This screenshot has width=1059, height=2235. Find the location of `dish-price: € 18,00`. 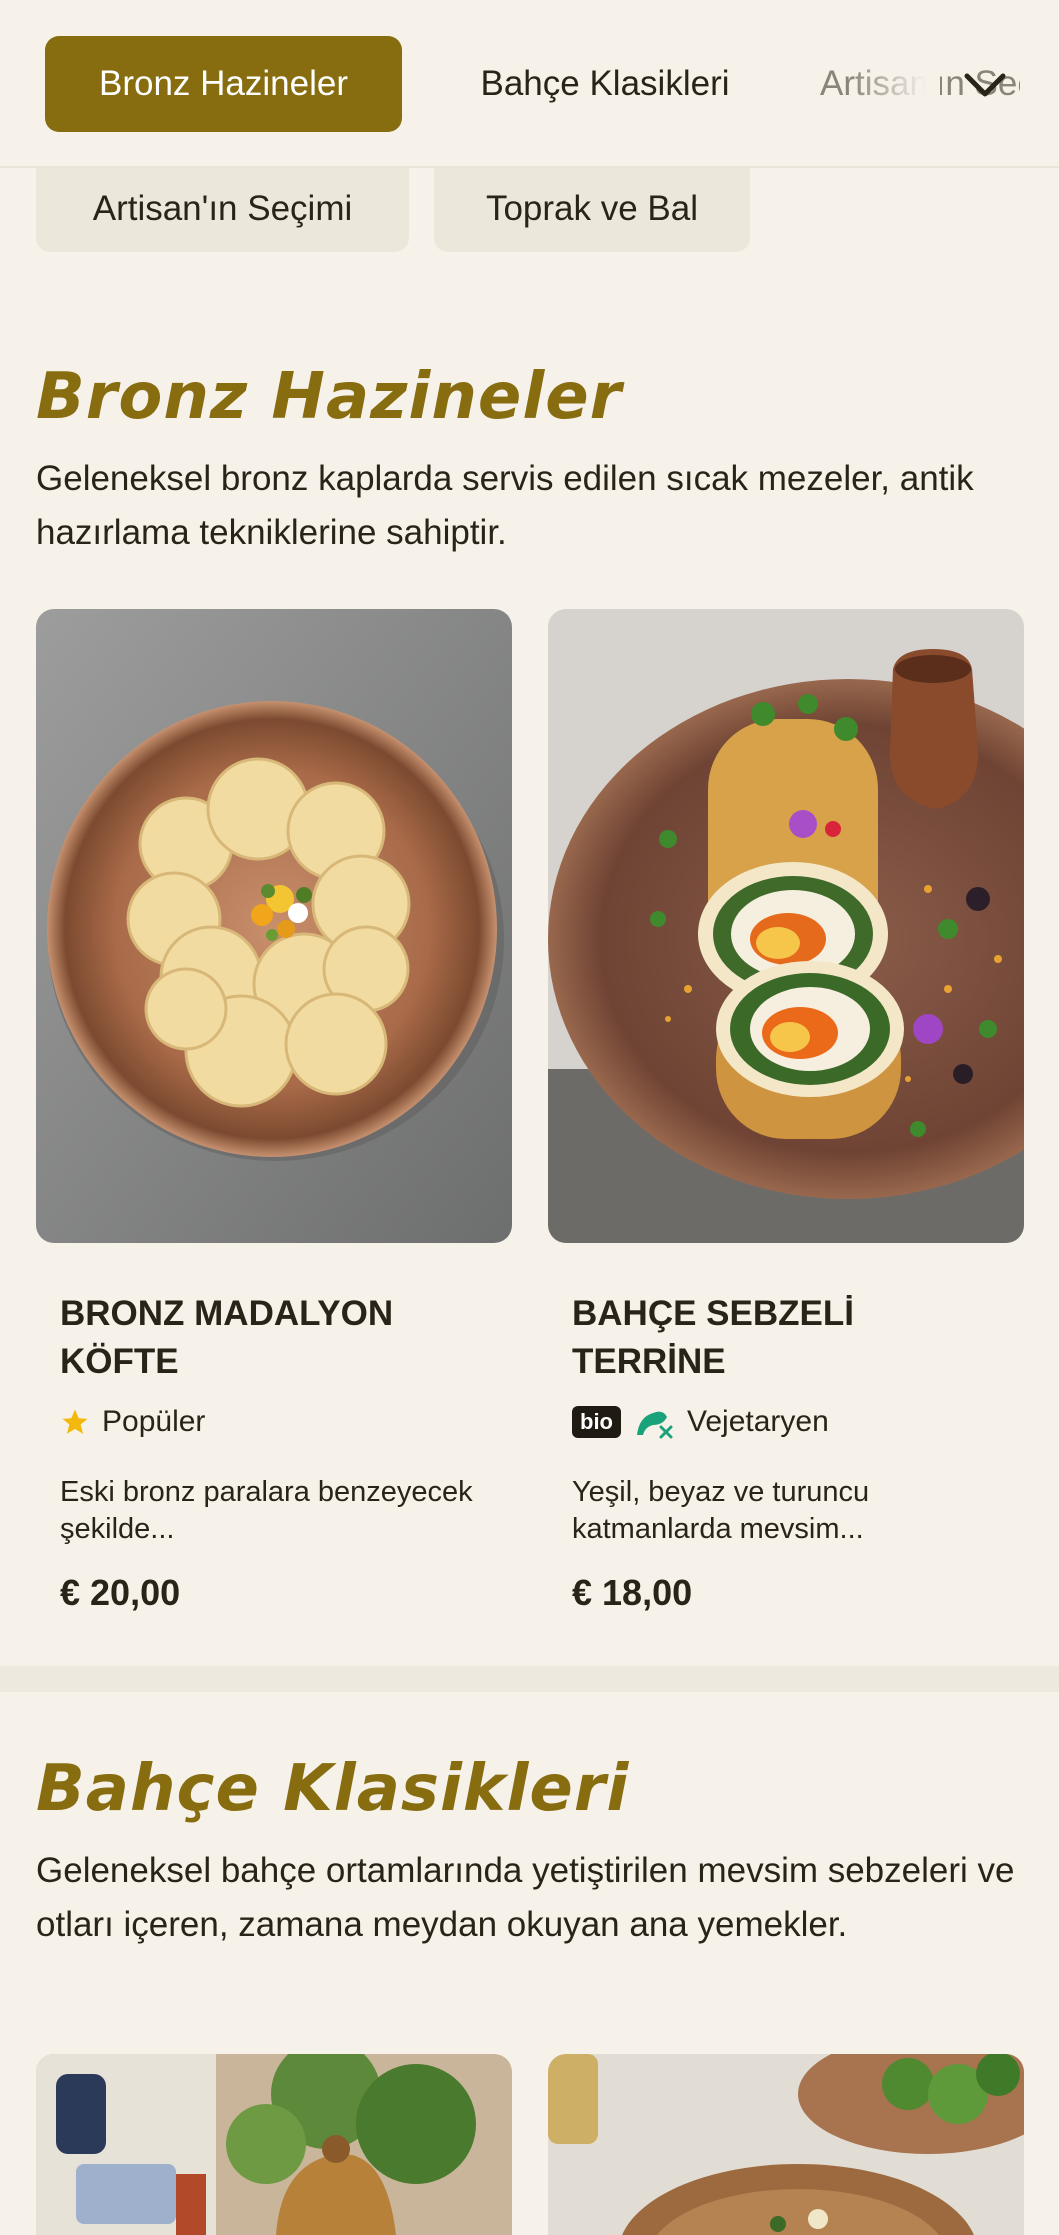

dish-price: € 18,00 is located at coordinates (632, 1592).